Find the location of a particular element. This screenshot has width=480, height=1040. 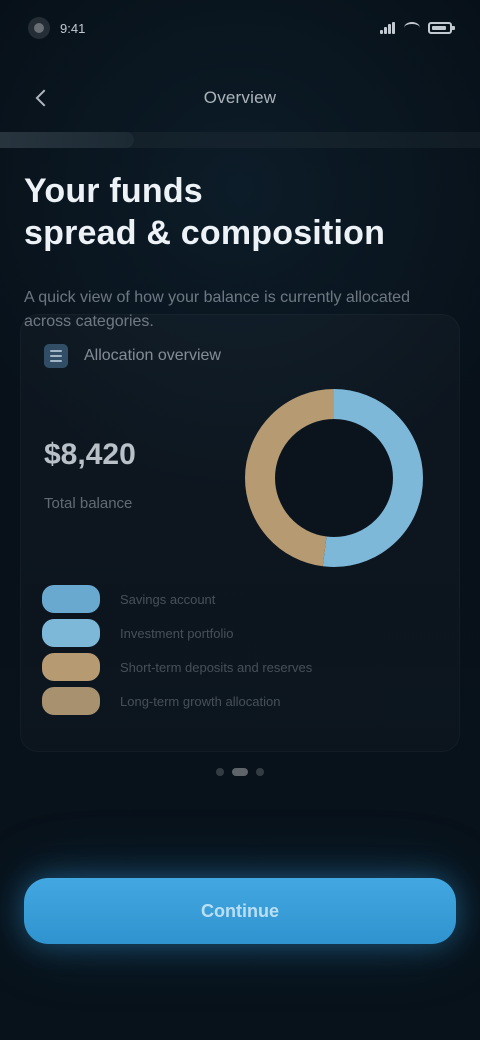

page-indicator is located at coordinates (240, 772).